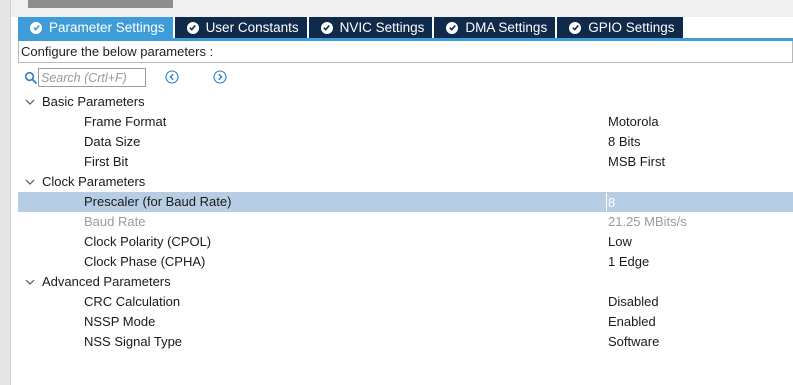 This screenshot has height=385, width=793. What do you see at coordinates (606, 202) in the screenshot?
I see `text-cursor` at bounding box center [606, 202].